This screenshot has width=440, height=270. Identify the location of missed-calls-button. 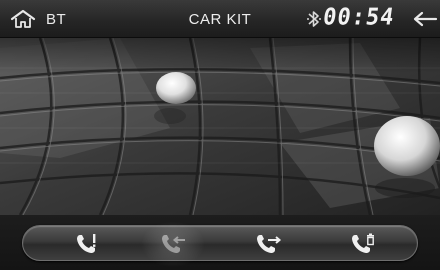
(88, 244).